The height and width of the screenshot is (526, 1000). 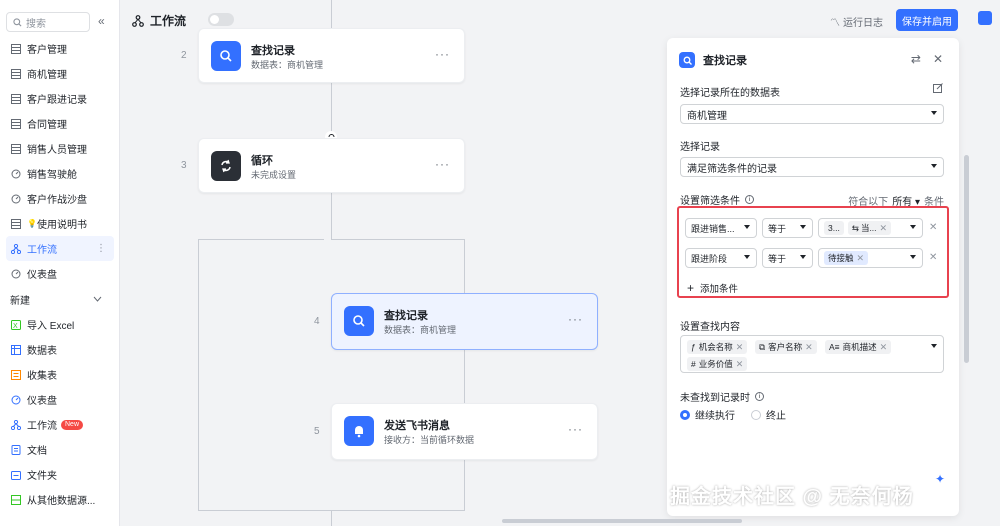 What do you see at coordinates (762, 346) in the screenshot?
I see `link-icon: ⧉` at bounding box center [762, 346].